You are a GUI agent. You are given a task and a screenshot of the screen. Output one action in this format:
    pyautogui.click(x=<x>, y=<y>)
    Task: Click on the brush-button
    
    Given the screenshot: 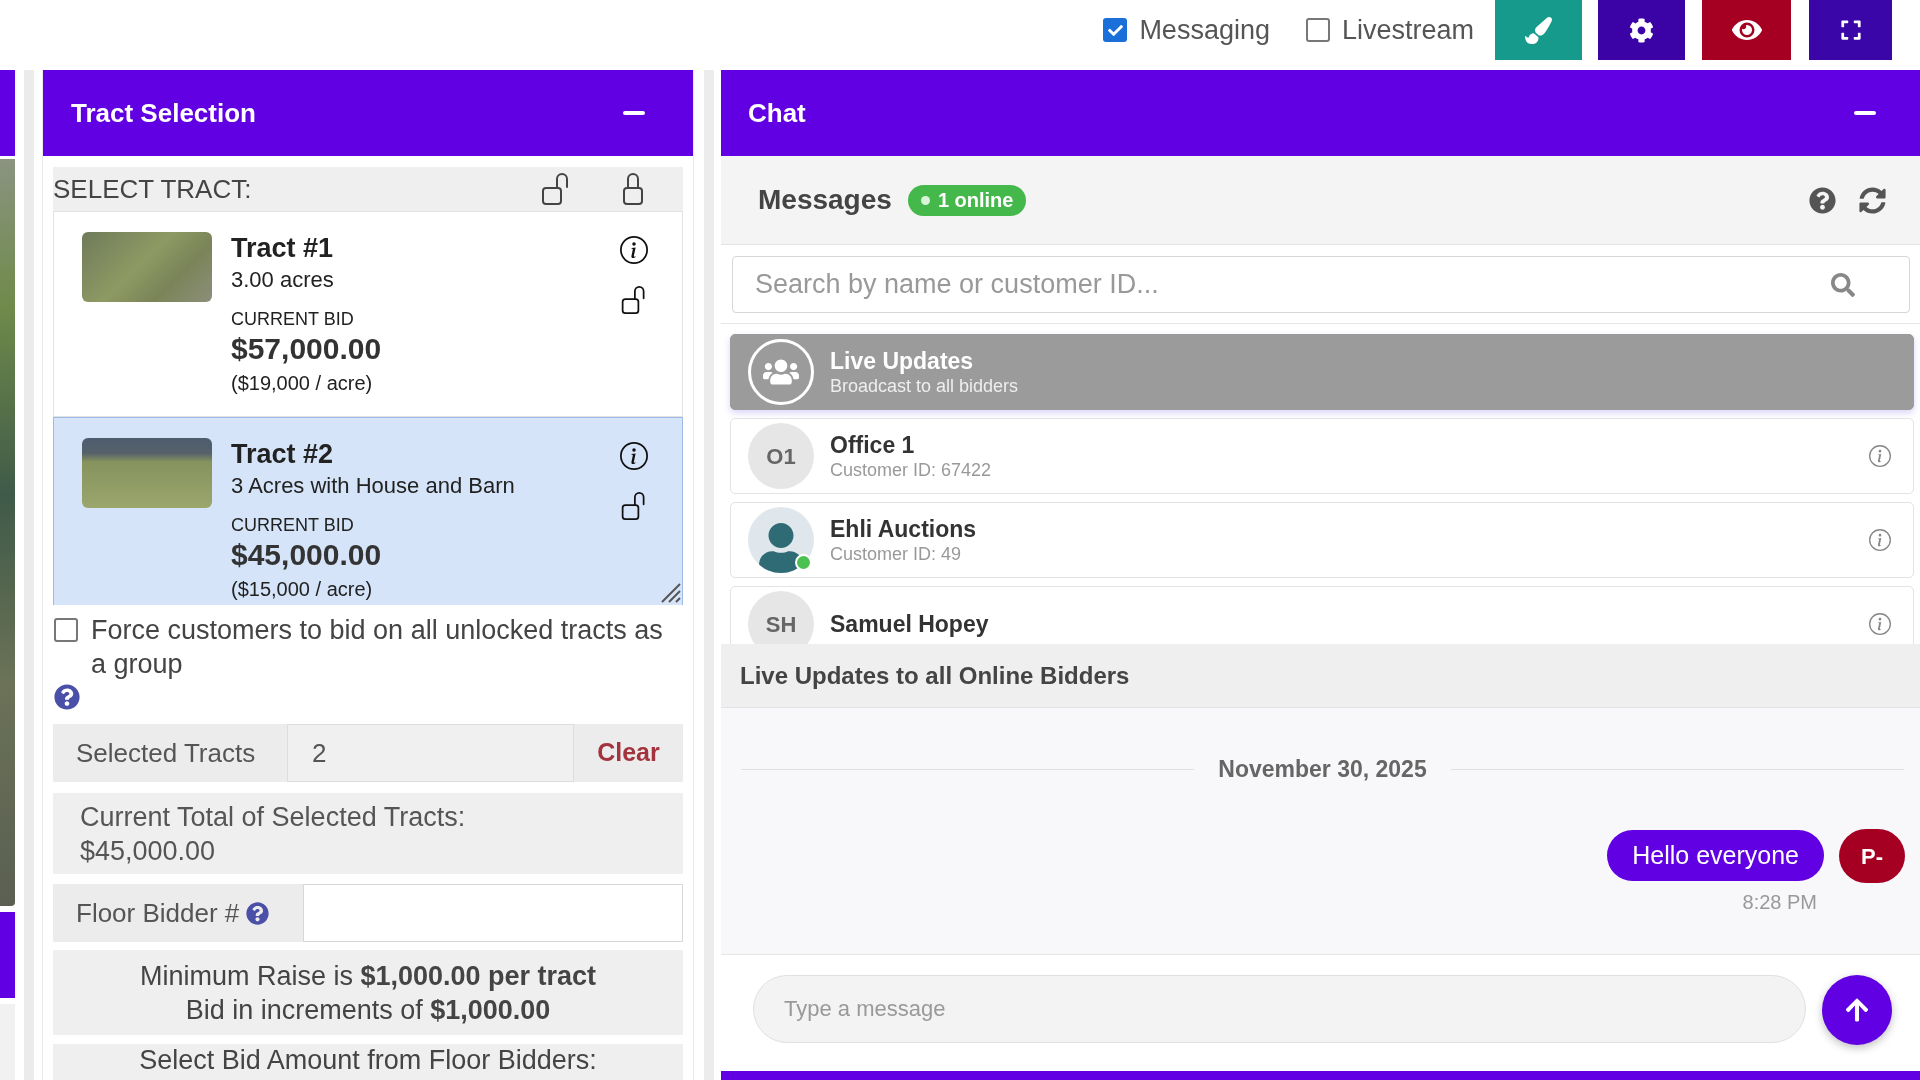 What is the action you would take?
    pyautogui.click(x=1538, y=30)
    